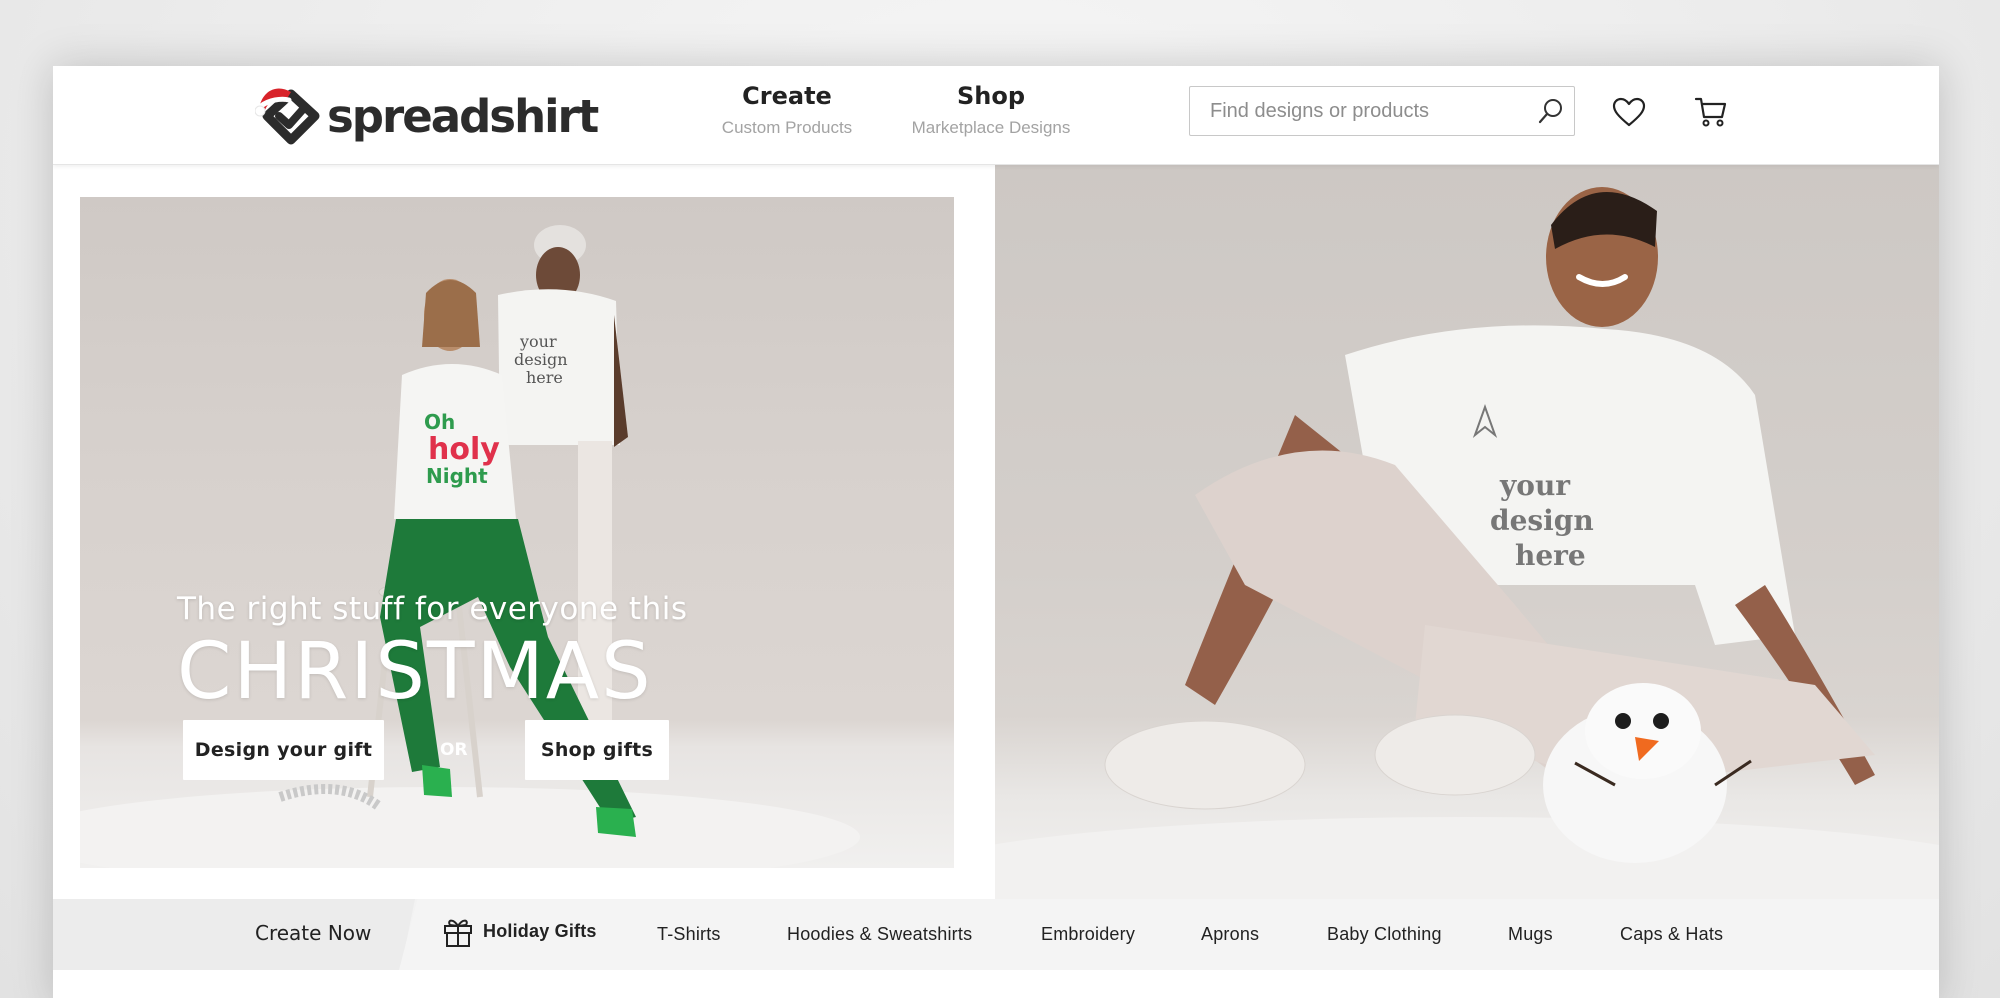 The image size is (2000, 998). Describe the element at coordinates (991, 127) in the screenshot. I see `nav-shop-subtitle: Marketplace Designs` at that location.